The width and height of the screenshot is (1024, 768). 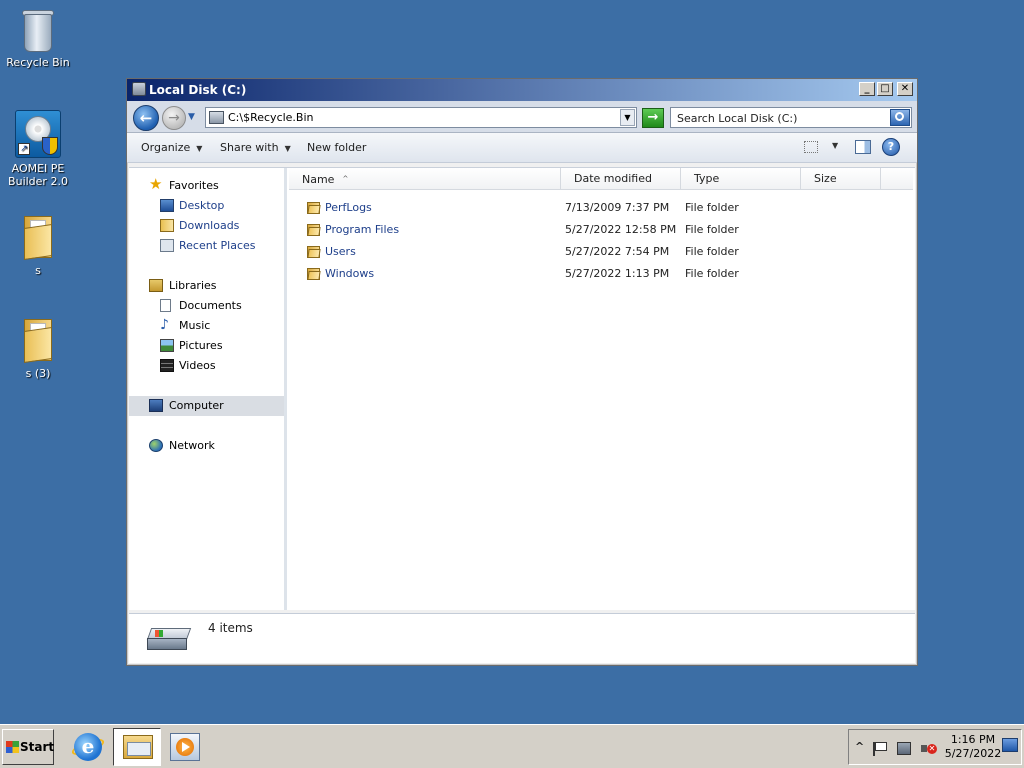 I want to click on nav-item-pictures: Pictures, so click(x=206, y=346).